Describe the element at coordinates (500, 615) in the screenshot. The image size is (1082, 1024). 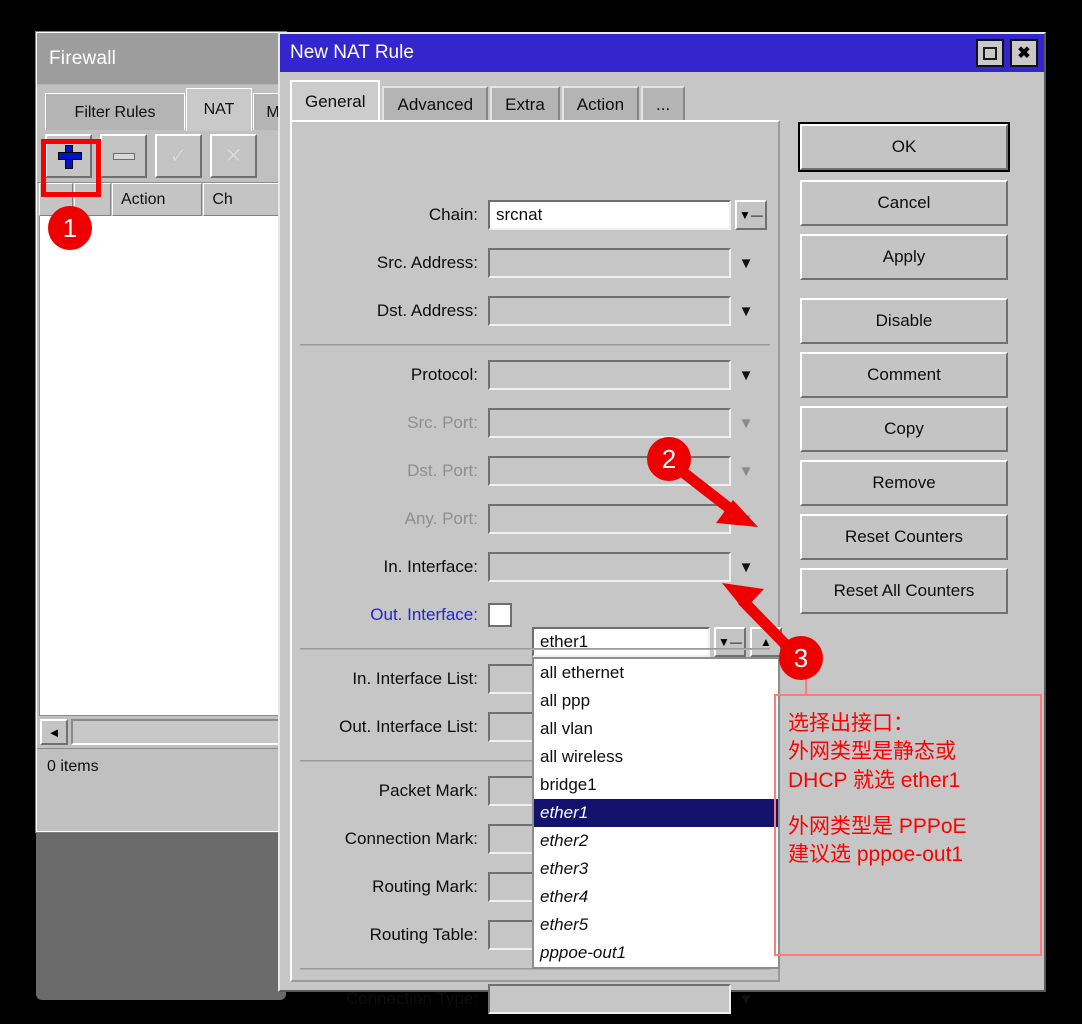
I see `out-interface-negate-checkbox` at that location.